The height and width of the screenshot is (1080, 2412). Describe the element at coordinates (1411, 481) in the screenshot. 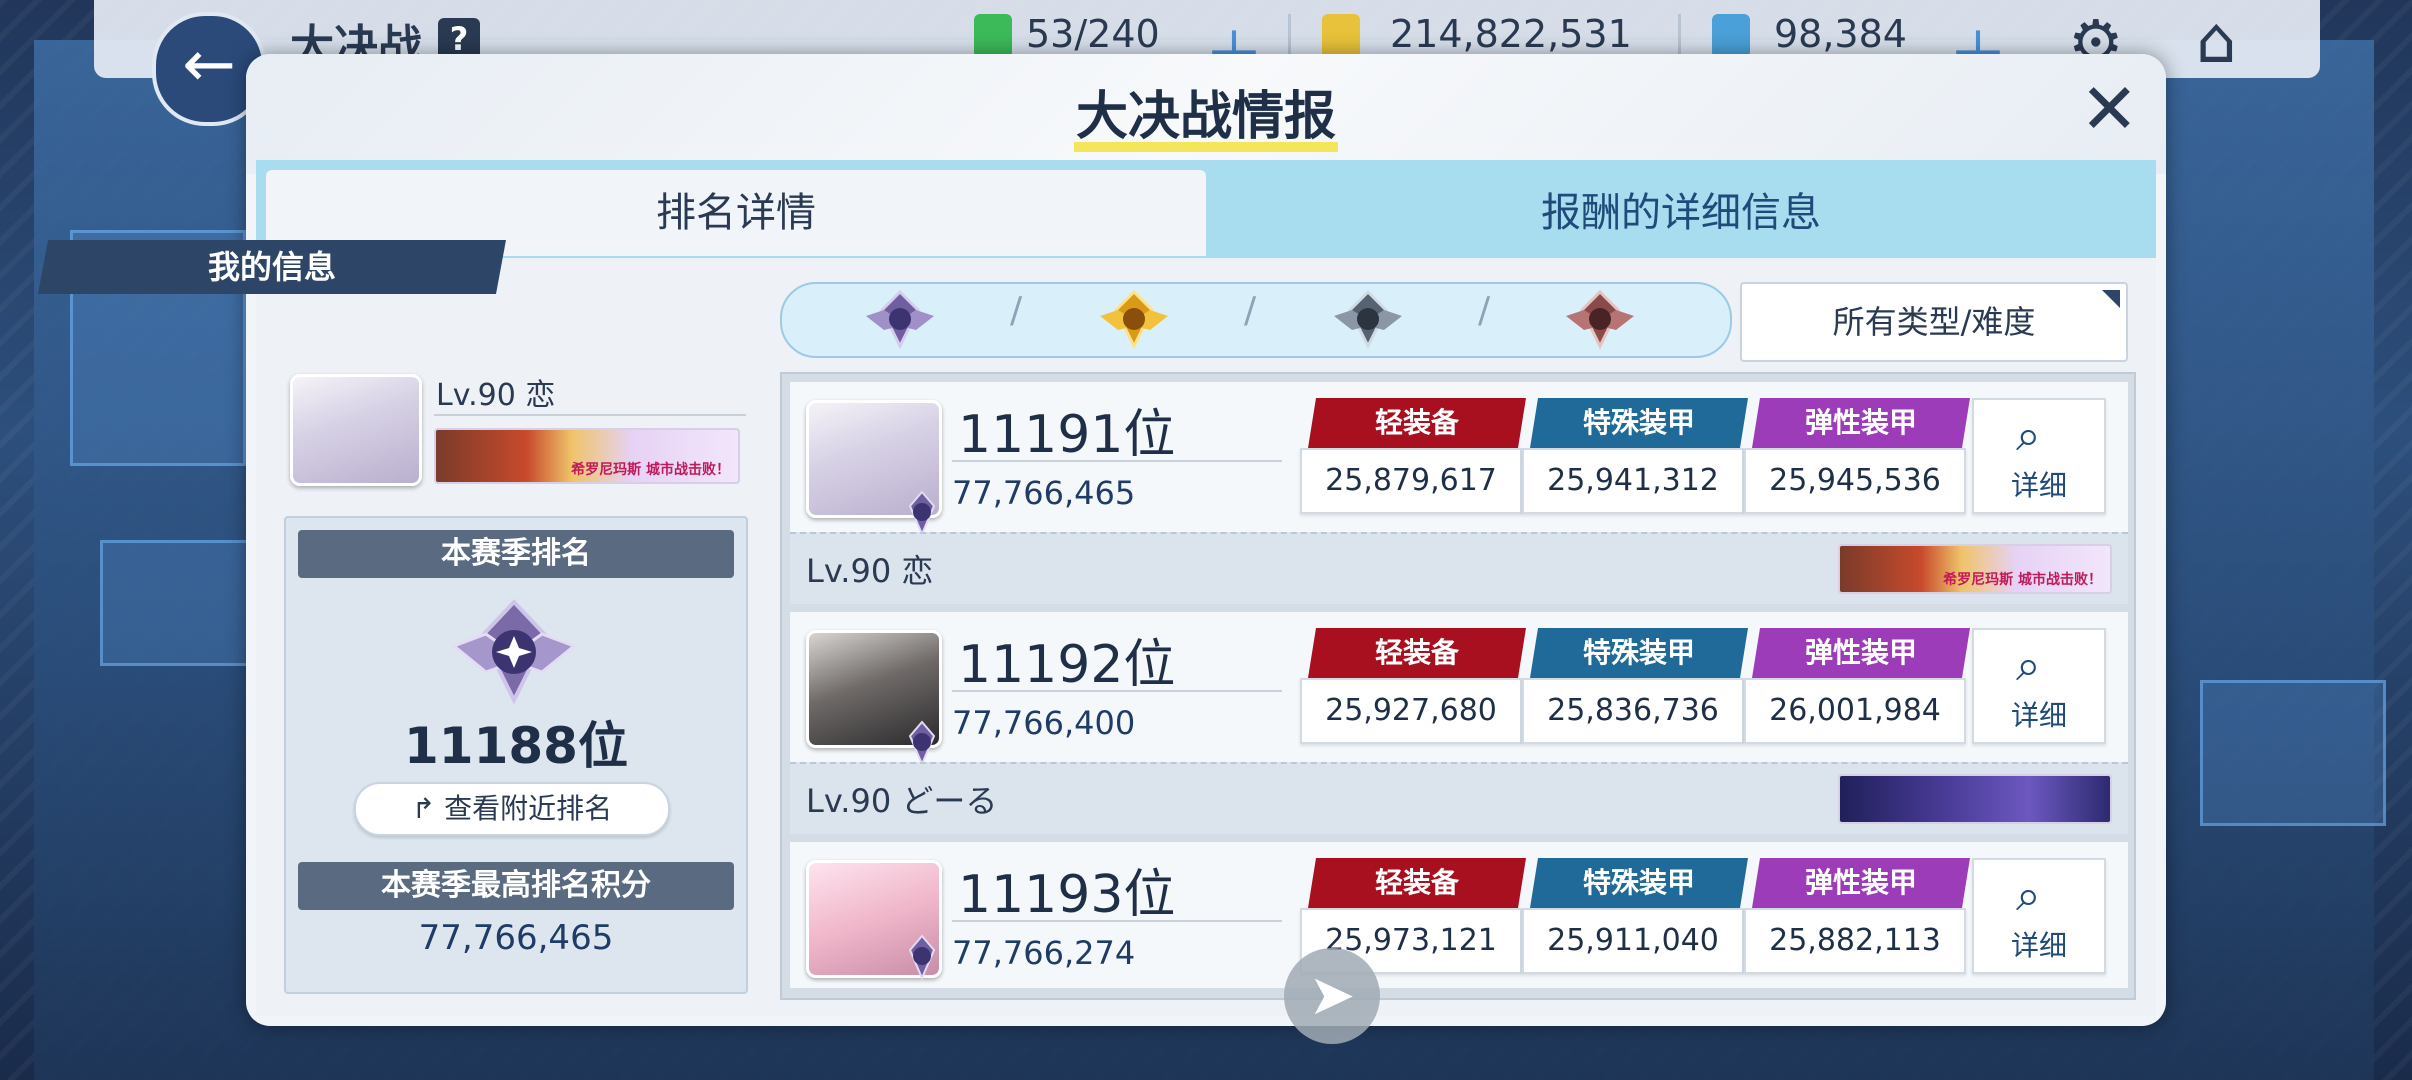

I see `light-armor-score: 25,879,617` at that location.